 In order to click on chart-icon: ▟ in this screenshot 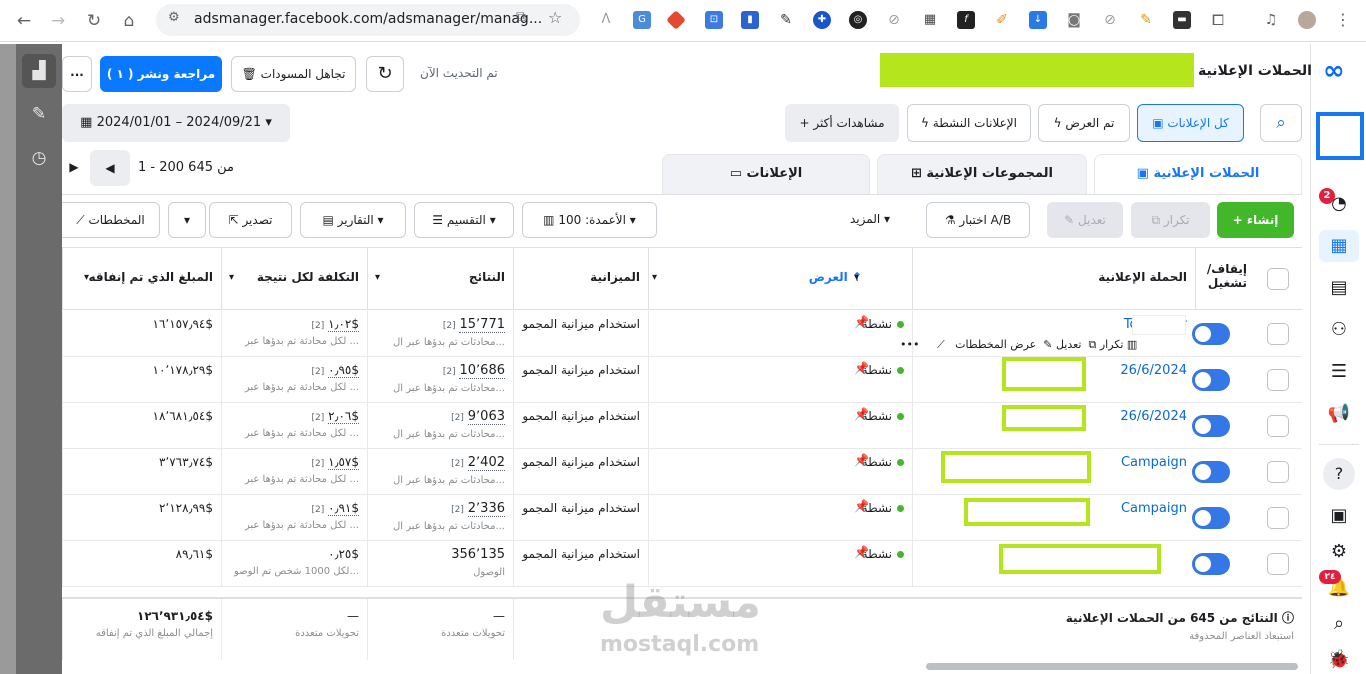, I will do `click(39, 71)`.